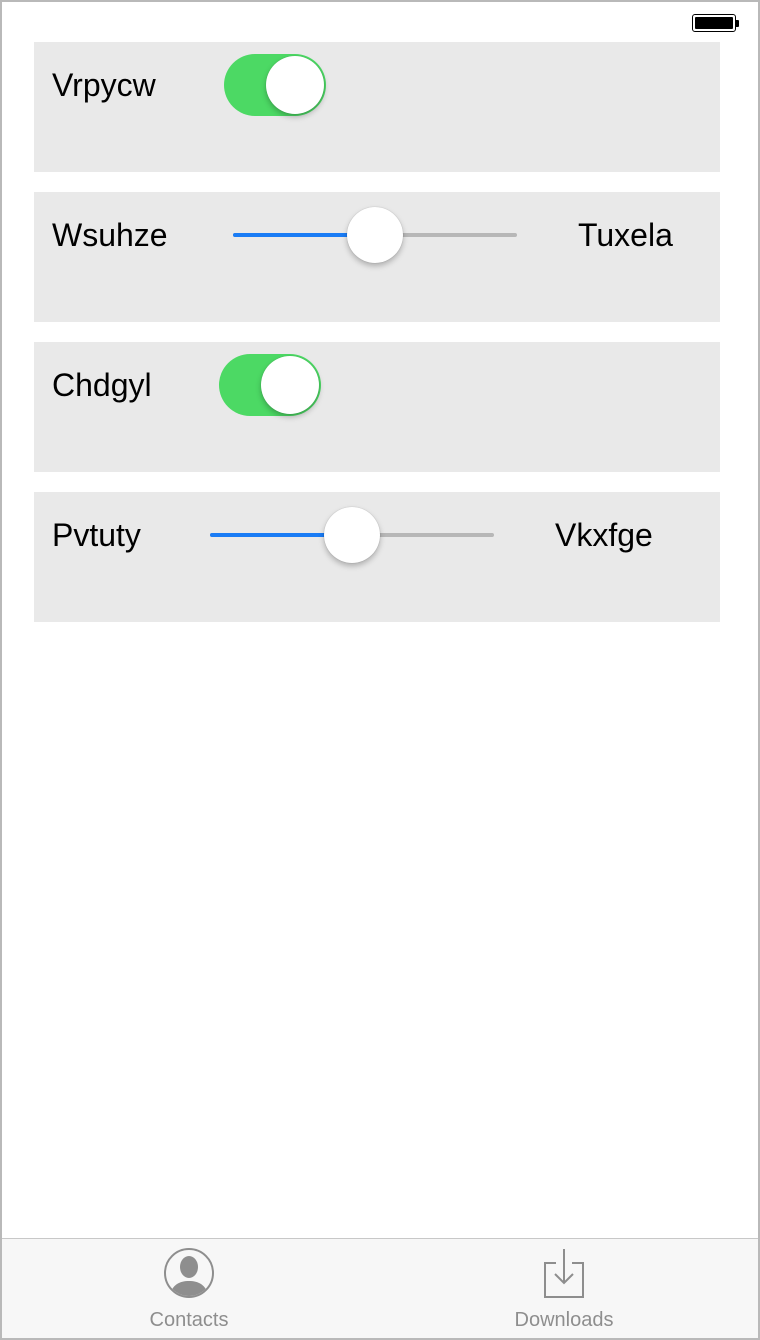 The width and height of the screenshot is (760, 1340). Describe the element at coordinates (377, 407) in the screenshot. I see `settings-row-3: Chdgyl` at that location.